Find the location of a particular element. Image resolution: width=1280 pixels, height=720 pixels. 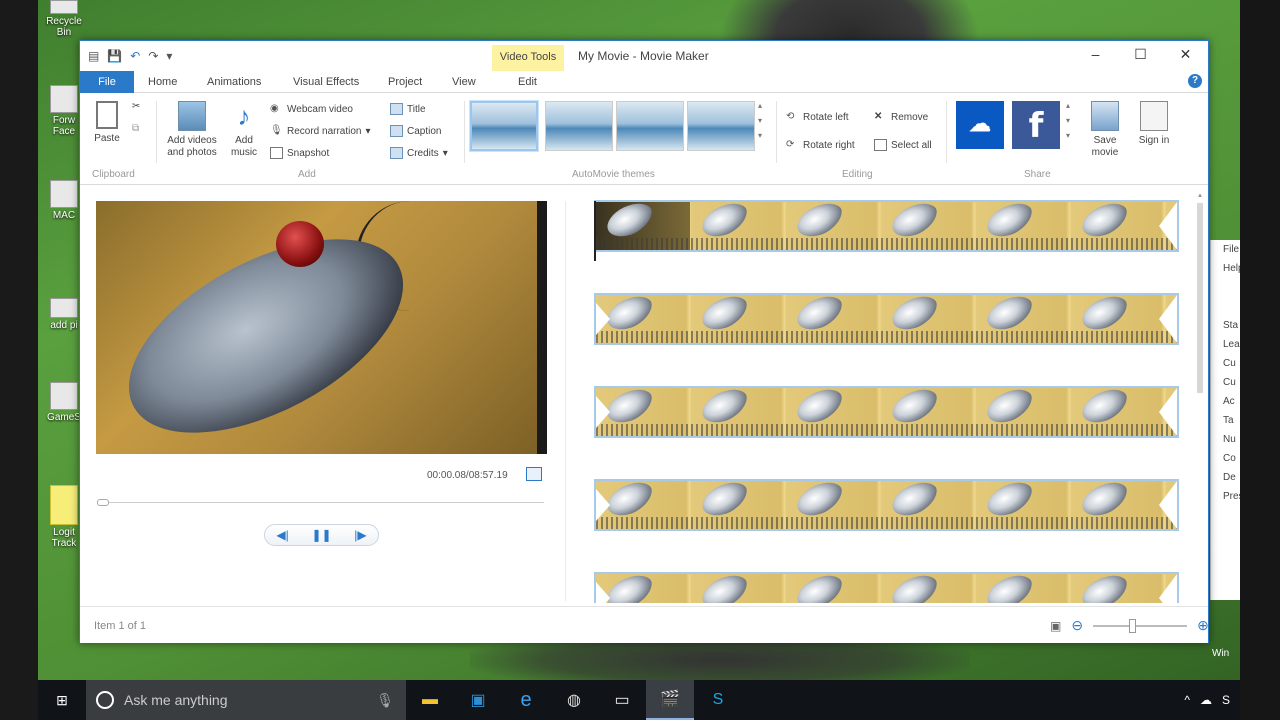

movie-maker-taskbar-icon: 🎬 is located at coordinates (670, 700).